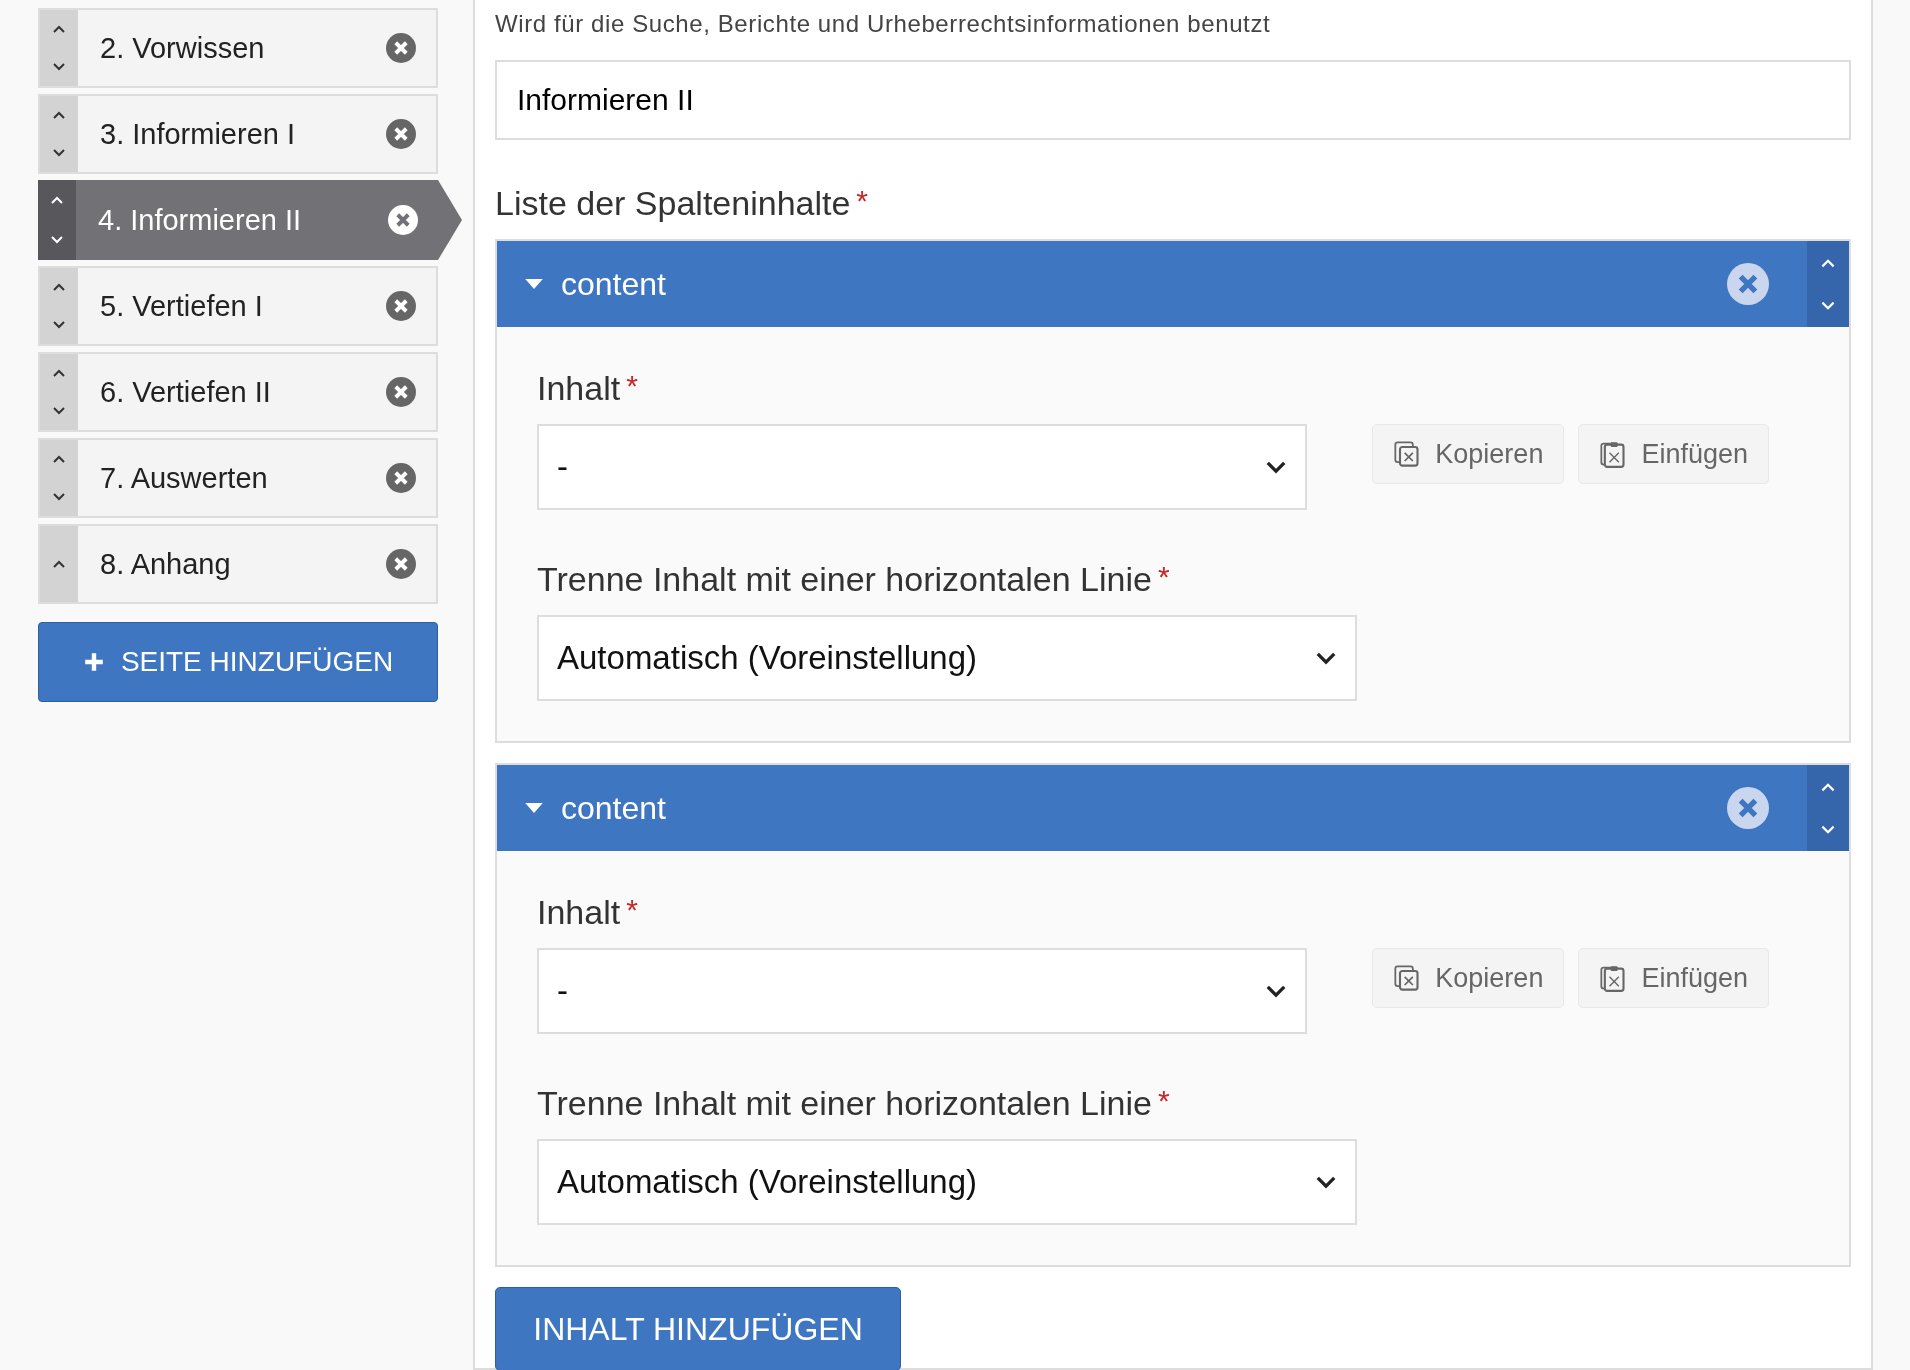 This screenshot has width=1910, height=1370. What do you see at coordinates (198, 134) in the screenshot?
I see `page-title: 3. Informieren I` at bounding box center [198, 134].